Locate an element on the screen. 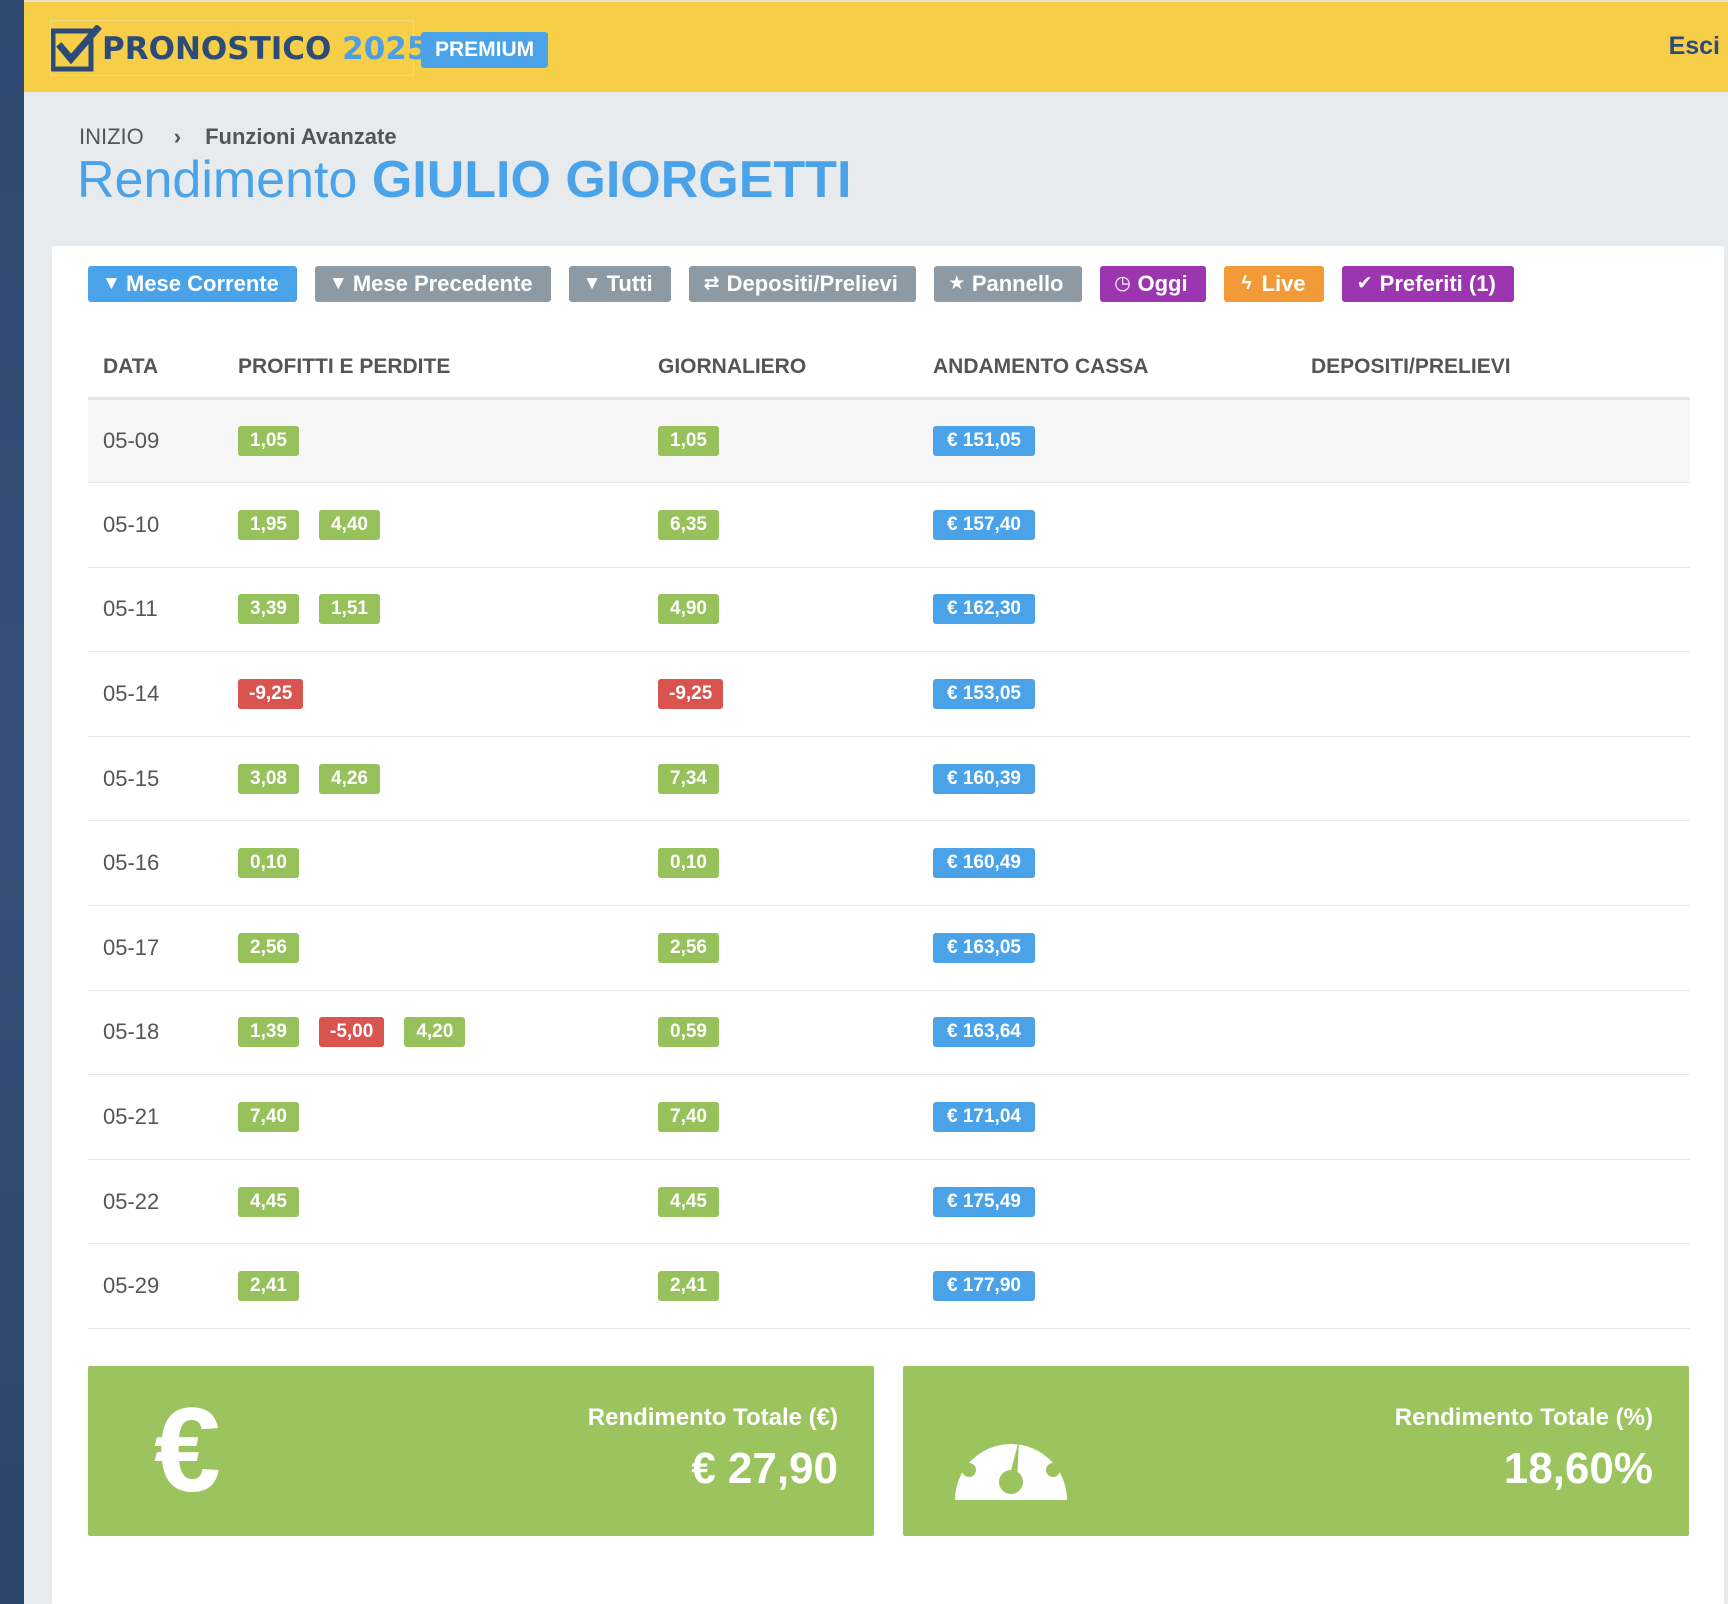 This screenshot has height=1604, width=1728. exchange-icon: ⇄ is located at coordinates (711, 283).